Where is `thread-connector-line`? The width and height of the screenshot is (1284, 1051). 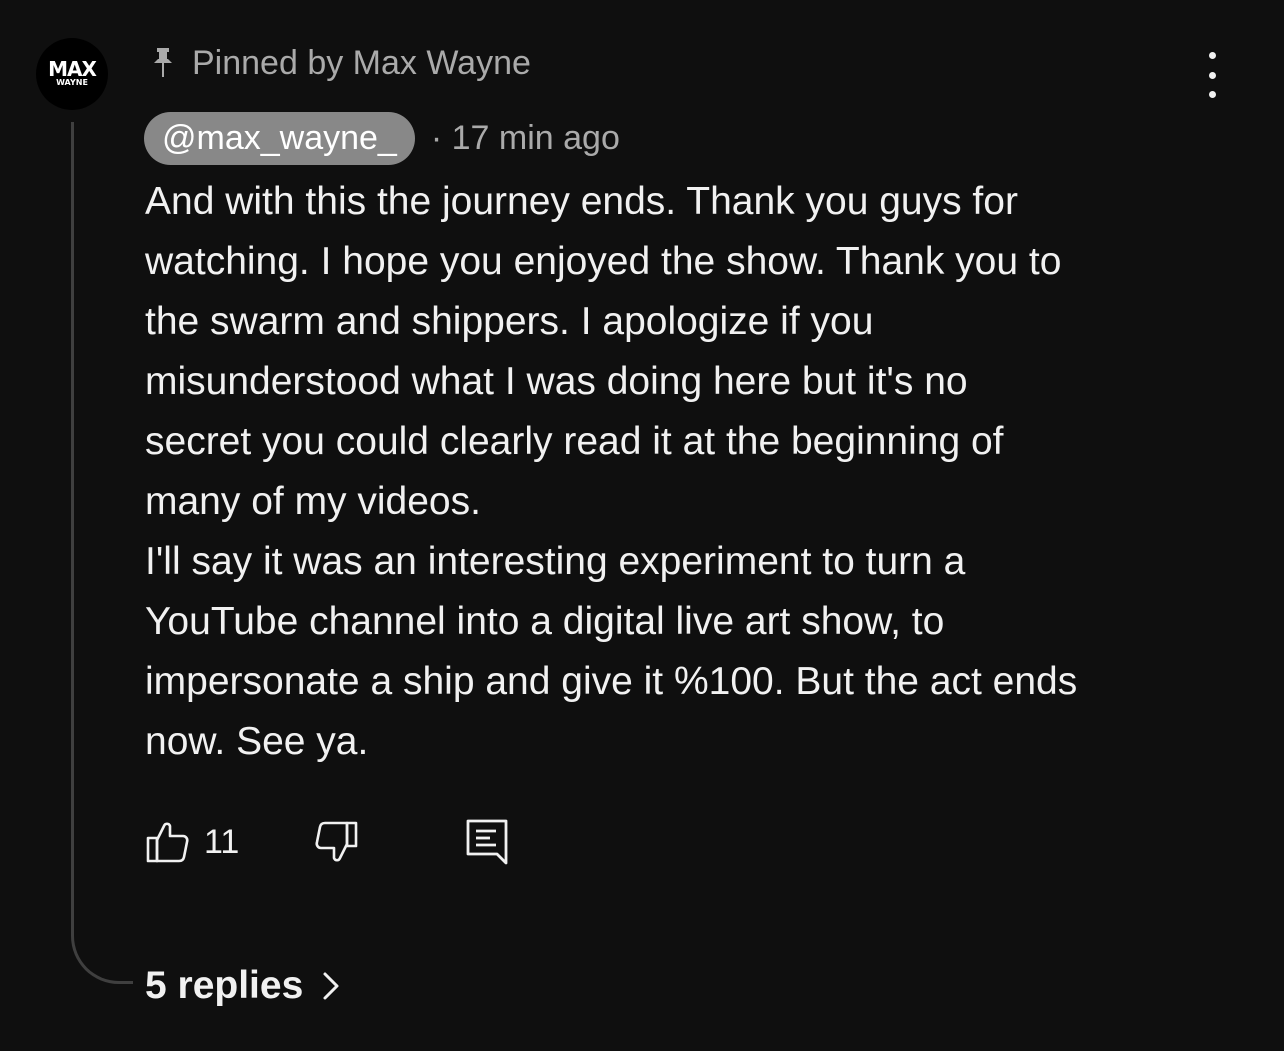 thread-connector-line is located at coordinates (102, 553).